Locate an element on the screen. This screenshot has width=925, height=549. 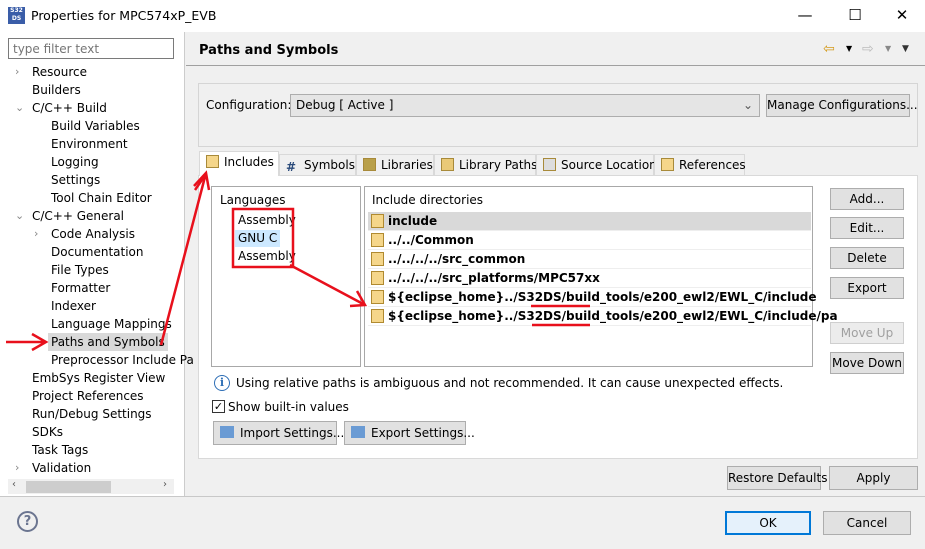
language-item: GNU C is located at coordinates (258, 238).